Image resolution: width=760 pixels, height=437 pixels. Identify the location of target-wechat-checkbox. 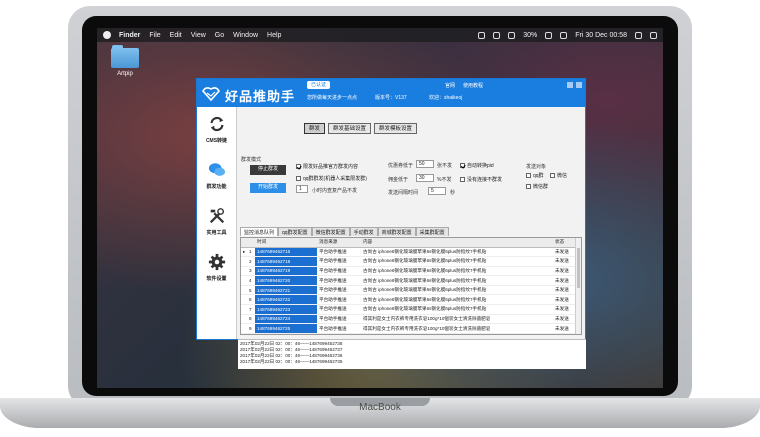
(552, 175).